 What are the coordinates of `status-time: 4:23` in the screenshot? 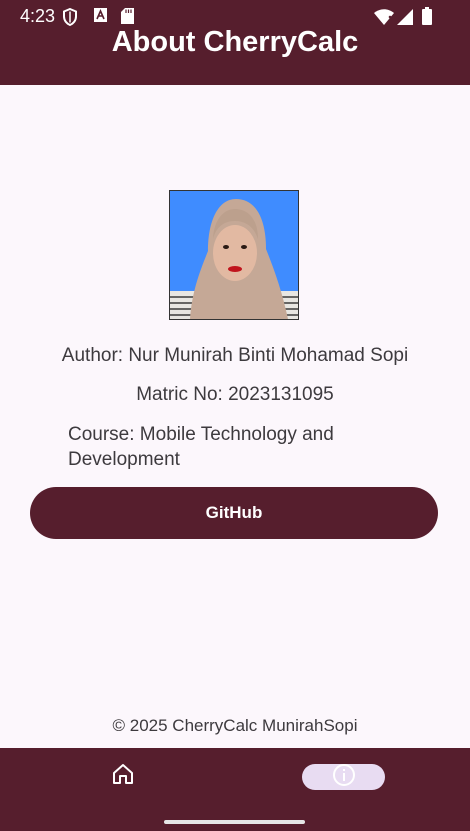 It's located at (38, 16).